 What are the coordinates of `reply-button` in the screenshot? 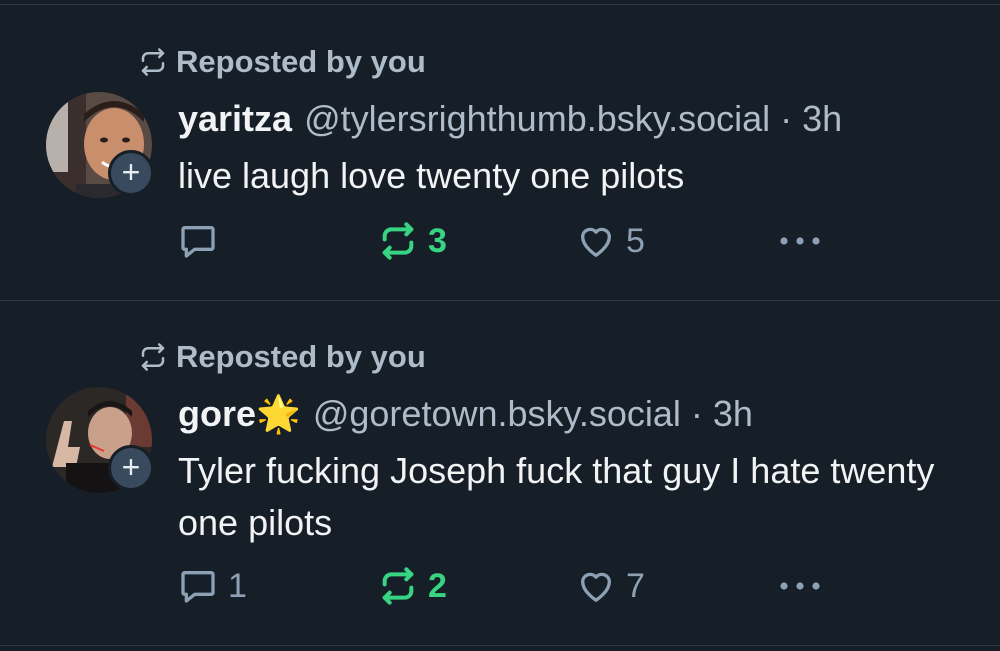 It's located at (203, 241).